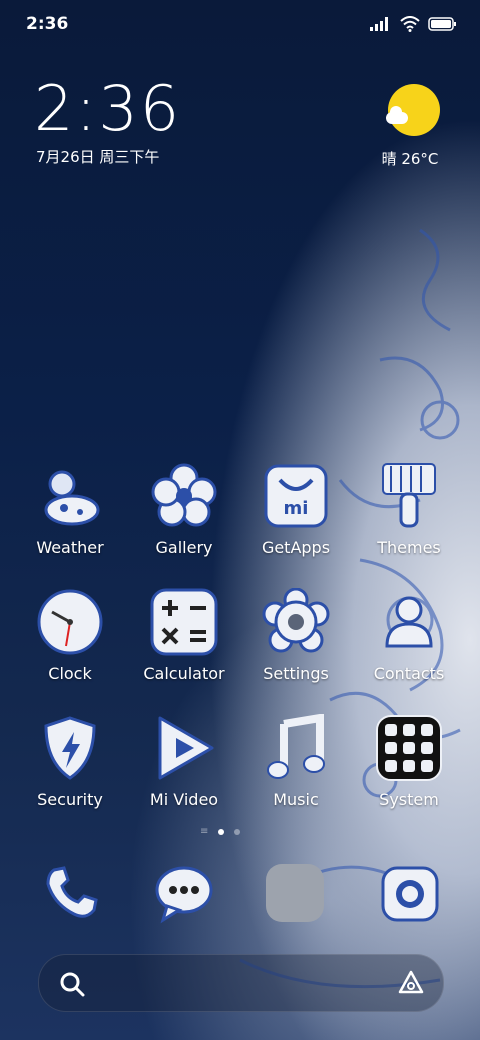 This screenshot has width=480, height=1040. What do you see at coordinates (184, 673) in the screenshot?
I see `app-label-calculator: Calculator` at bounding box center [184, 673].